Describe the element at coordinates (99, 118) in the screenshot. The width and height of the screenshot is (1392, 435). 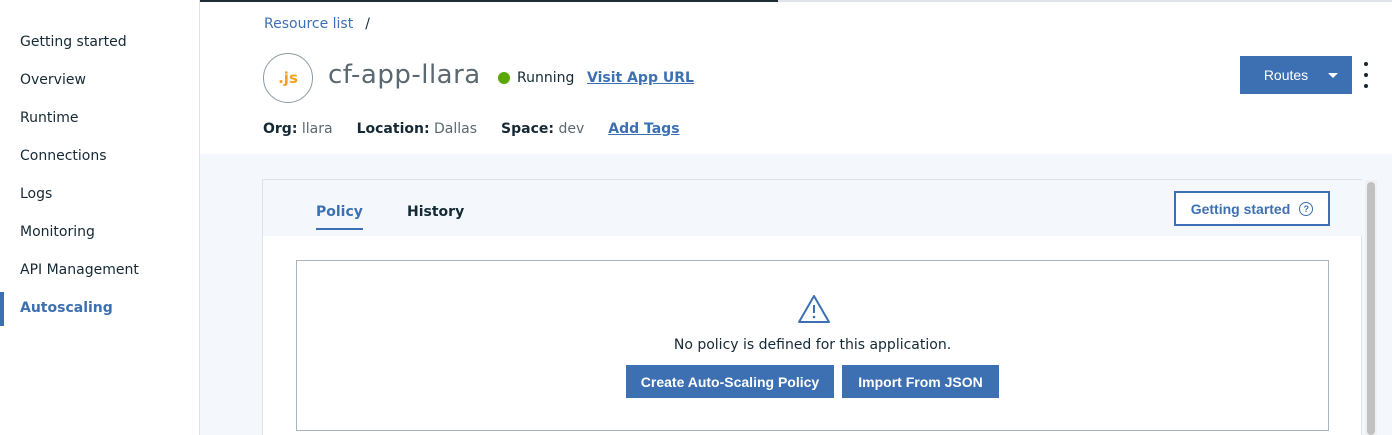
I see `sidebar-item-runtime: Runtime` at that location.